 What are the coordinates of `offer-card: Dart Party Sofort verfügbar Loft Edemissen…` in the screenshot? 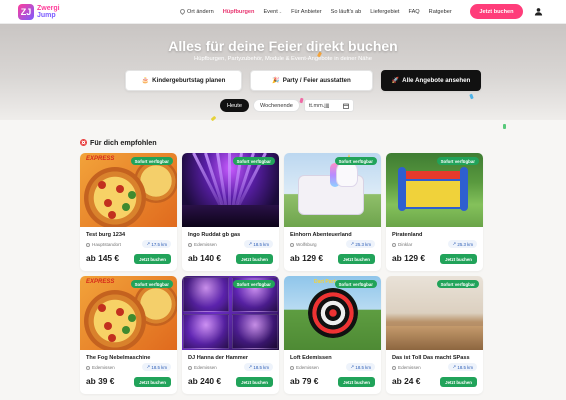 It's located at (332, 335).